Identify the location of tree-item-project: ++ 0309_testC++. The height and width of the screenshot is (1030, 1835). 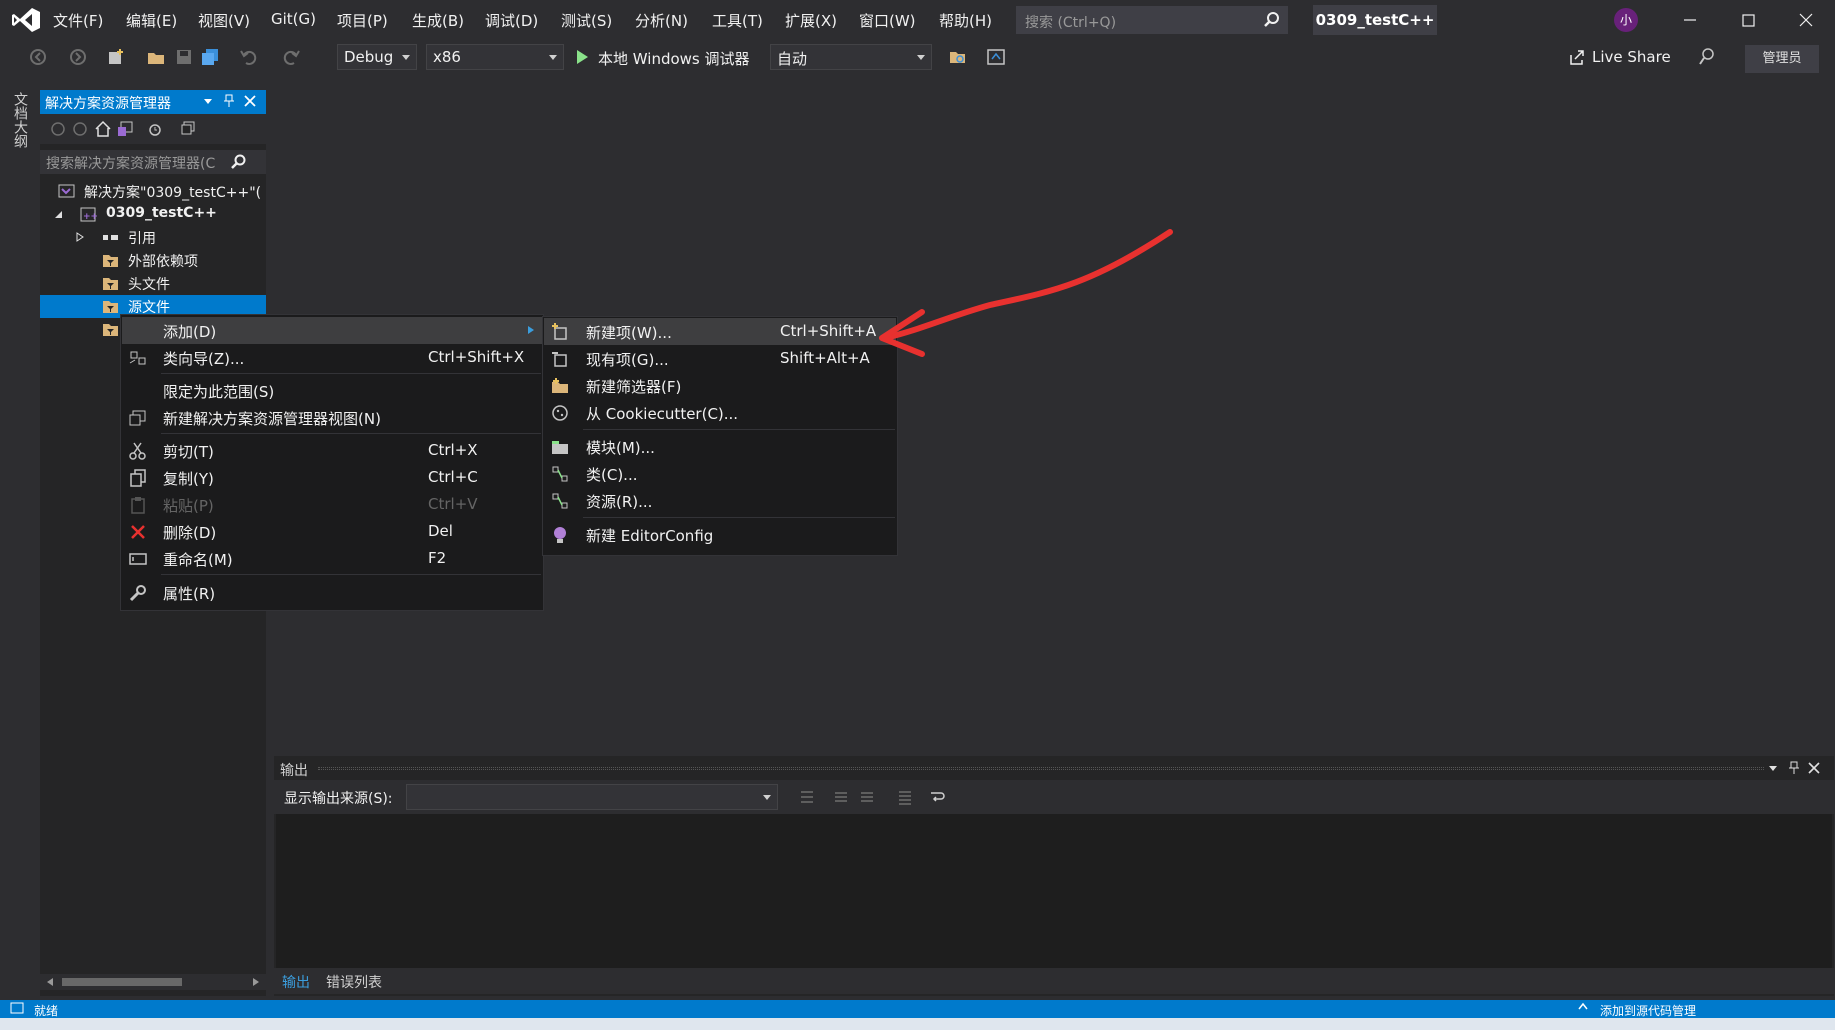
(153, 214).